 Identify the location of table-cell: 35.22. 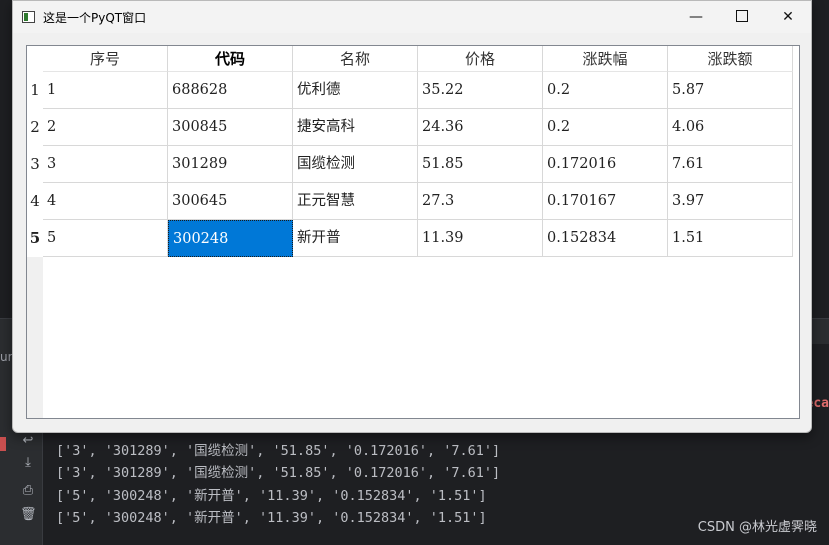
(480, 90).